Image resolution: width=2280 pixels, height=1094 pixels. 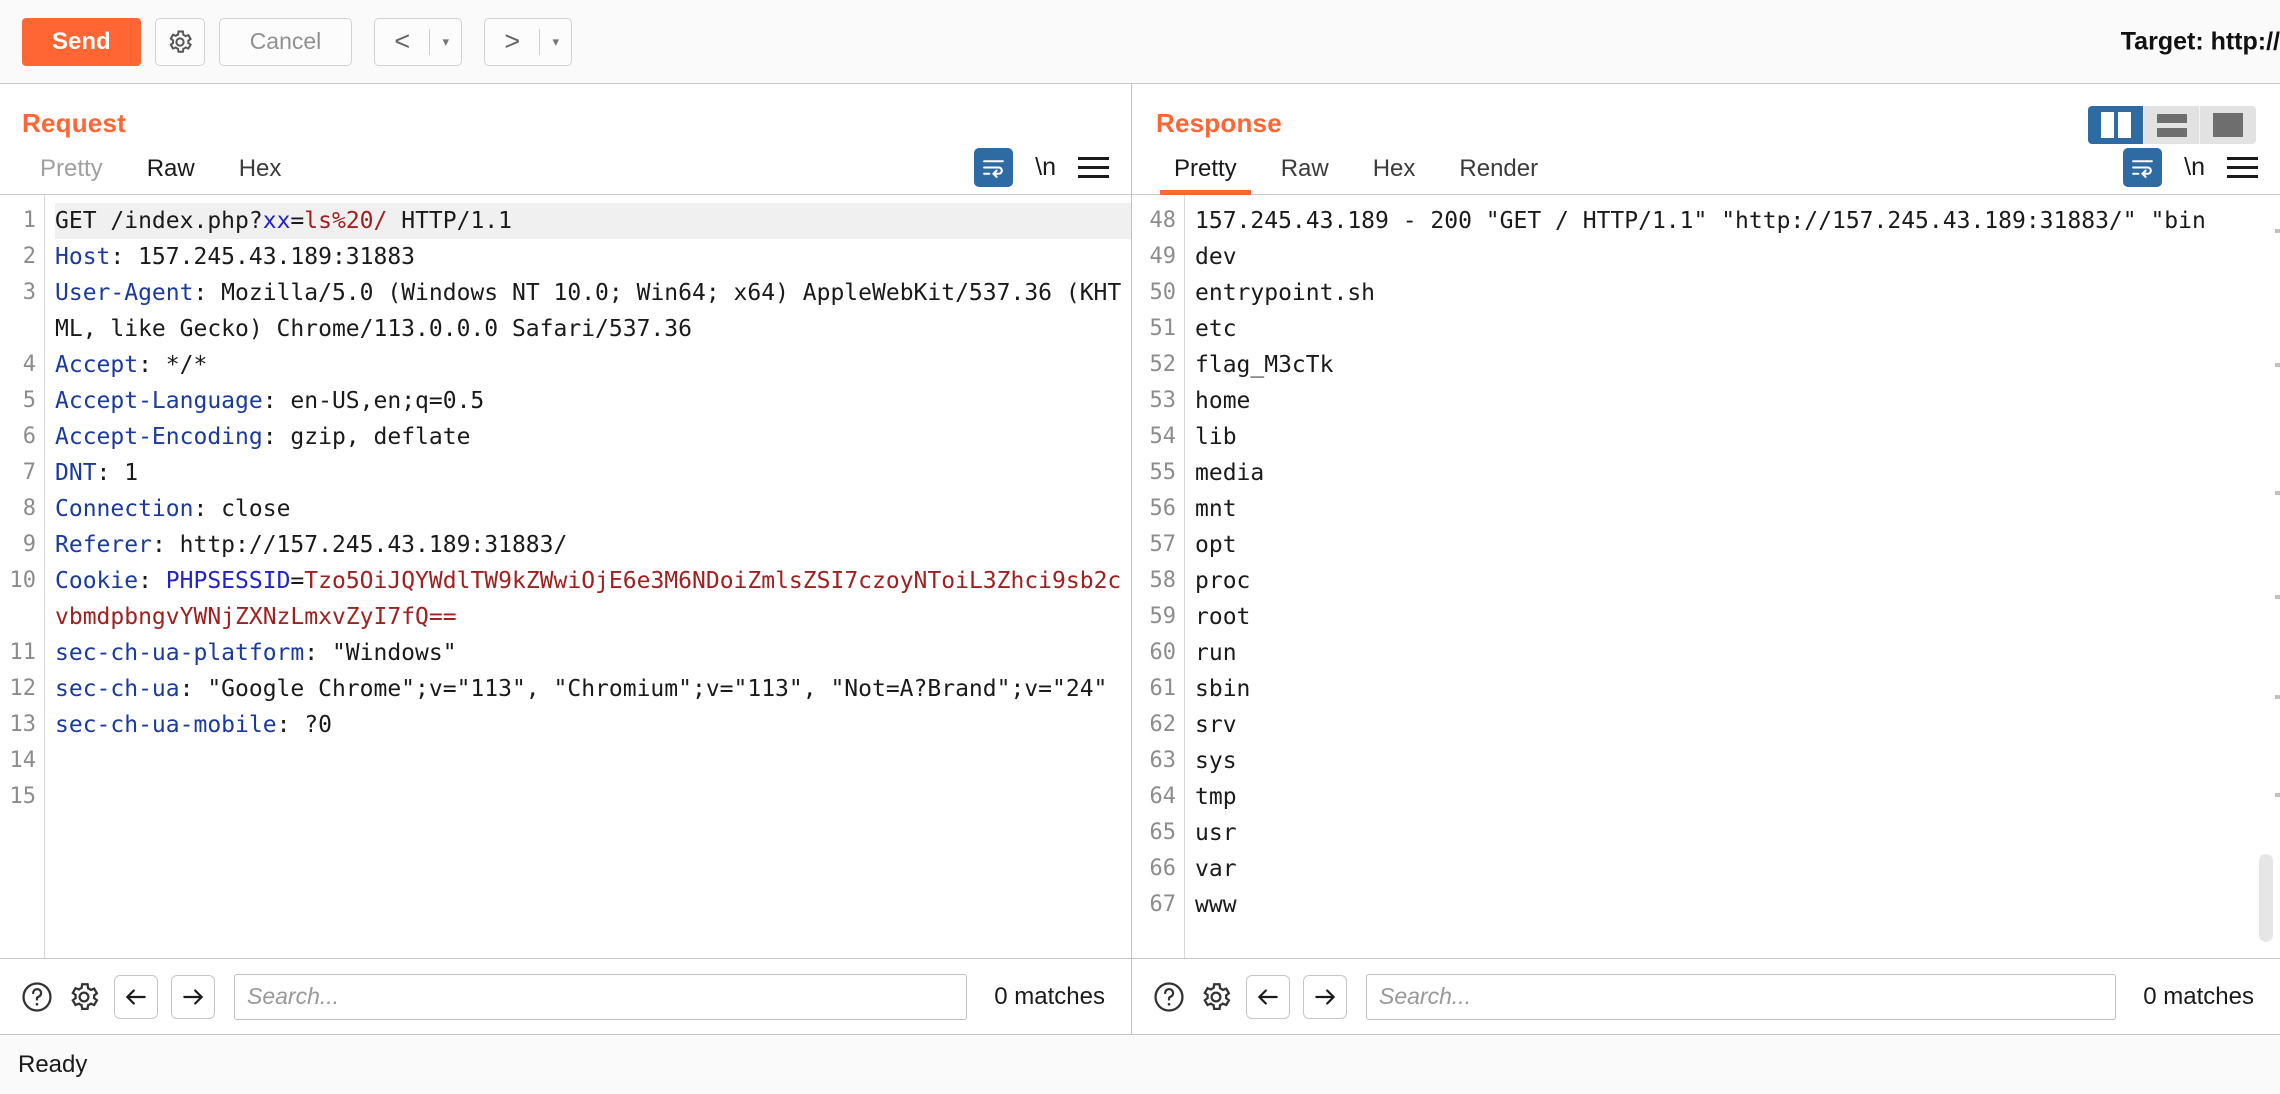 What do you see at coordinates (29, 508) in the screenshot?
I see `line-number: 8` at bounding box center [29, 508].